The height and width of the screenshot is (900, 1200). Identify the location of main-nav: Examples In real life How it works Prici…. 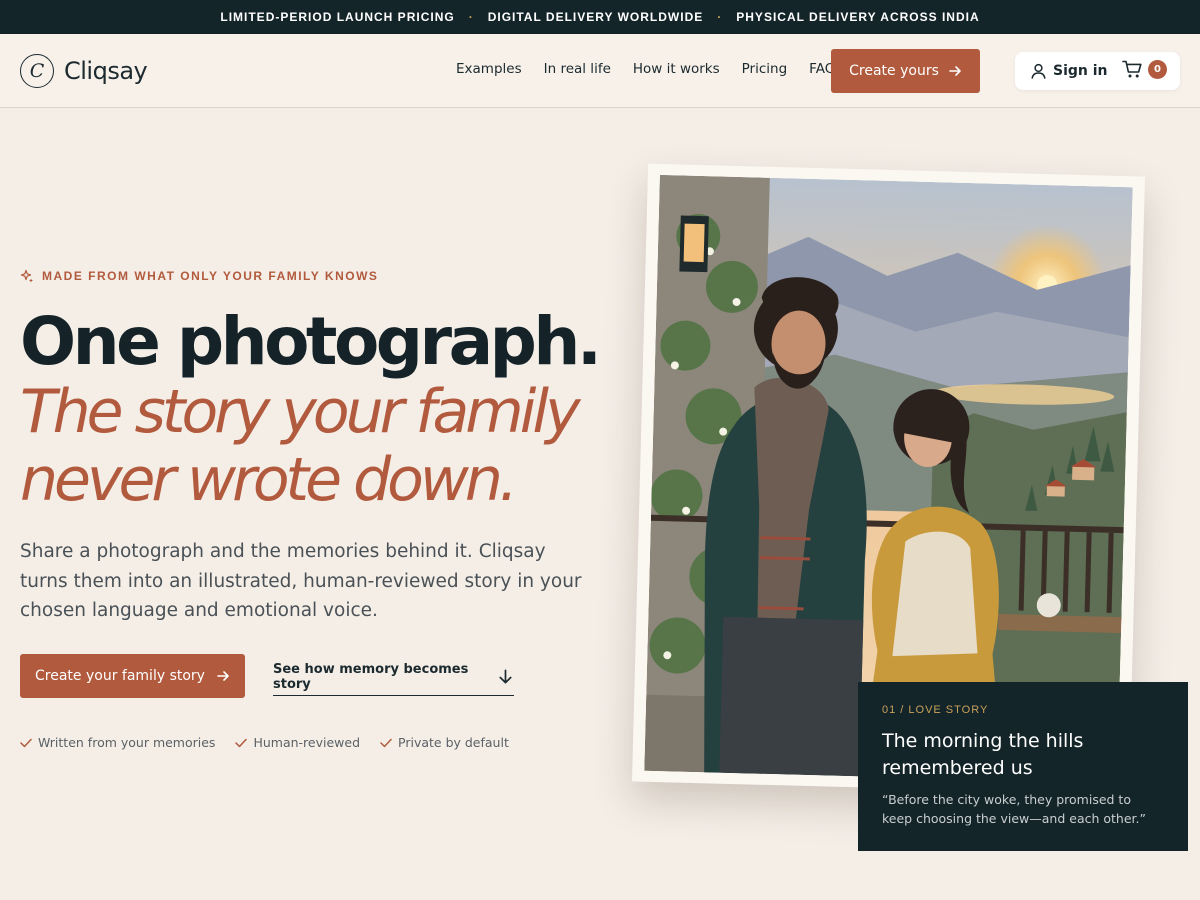
(645, 69).